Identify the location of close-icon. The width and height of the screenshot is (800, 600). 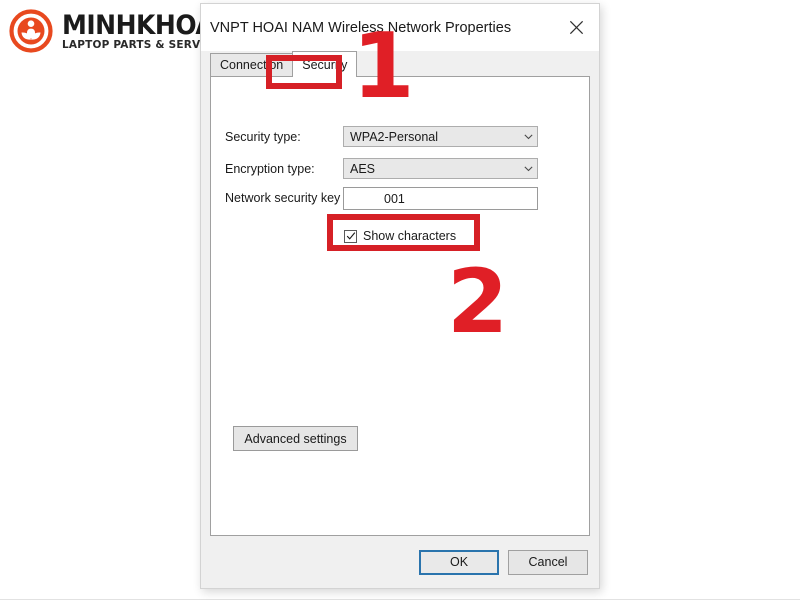
(576, 27).